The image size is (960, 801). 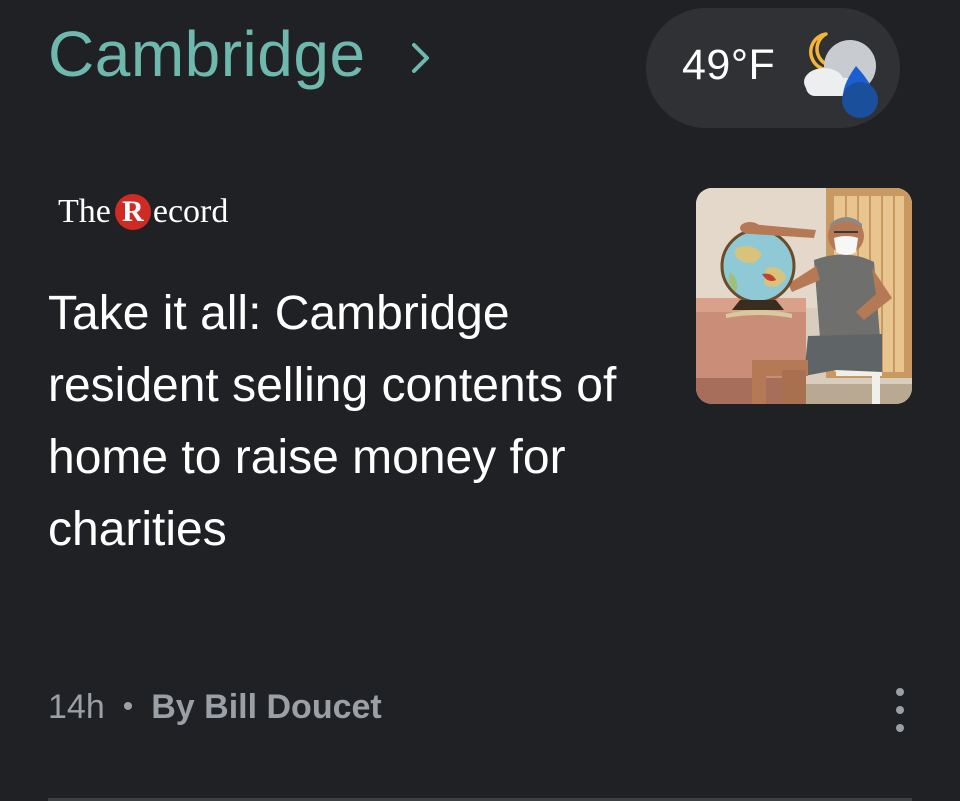 What do you see at coordinates (190, 211) in the screenshot?
I see `publisher-suffix: ecord` at bounding box center [190, 211].